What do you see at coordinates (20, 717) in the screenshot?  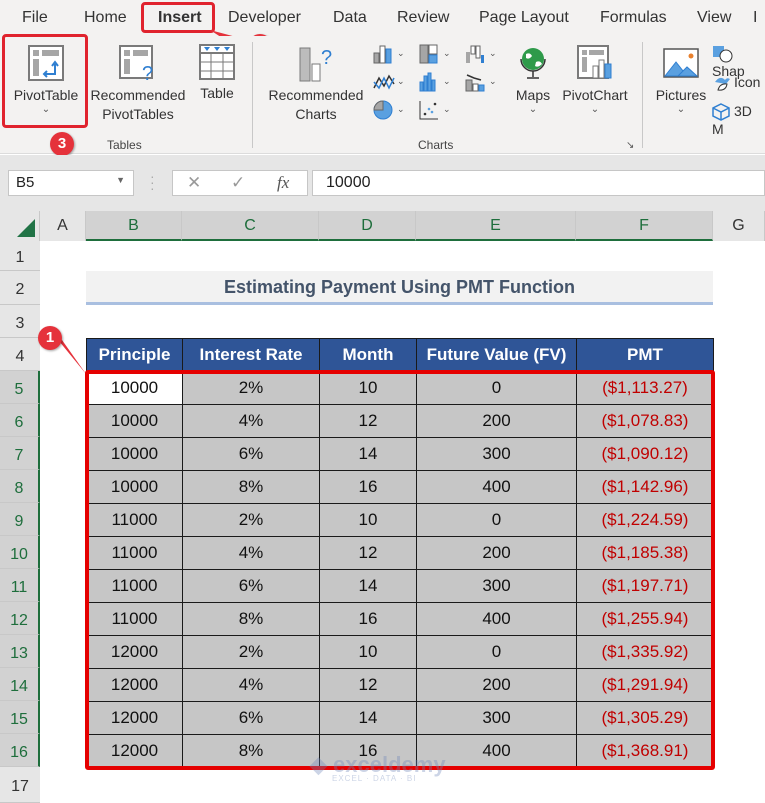 I see `row-header-15: 15` at bounding box center [20, 717].